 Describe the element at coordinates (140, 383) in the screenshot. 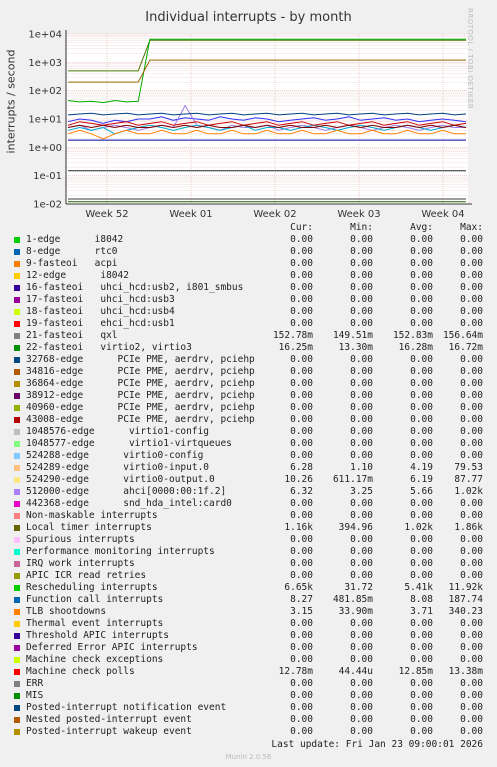

I see `legend-label: 36864-edge PCIe PME, aerdrv, pciehp` at that location.